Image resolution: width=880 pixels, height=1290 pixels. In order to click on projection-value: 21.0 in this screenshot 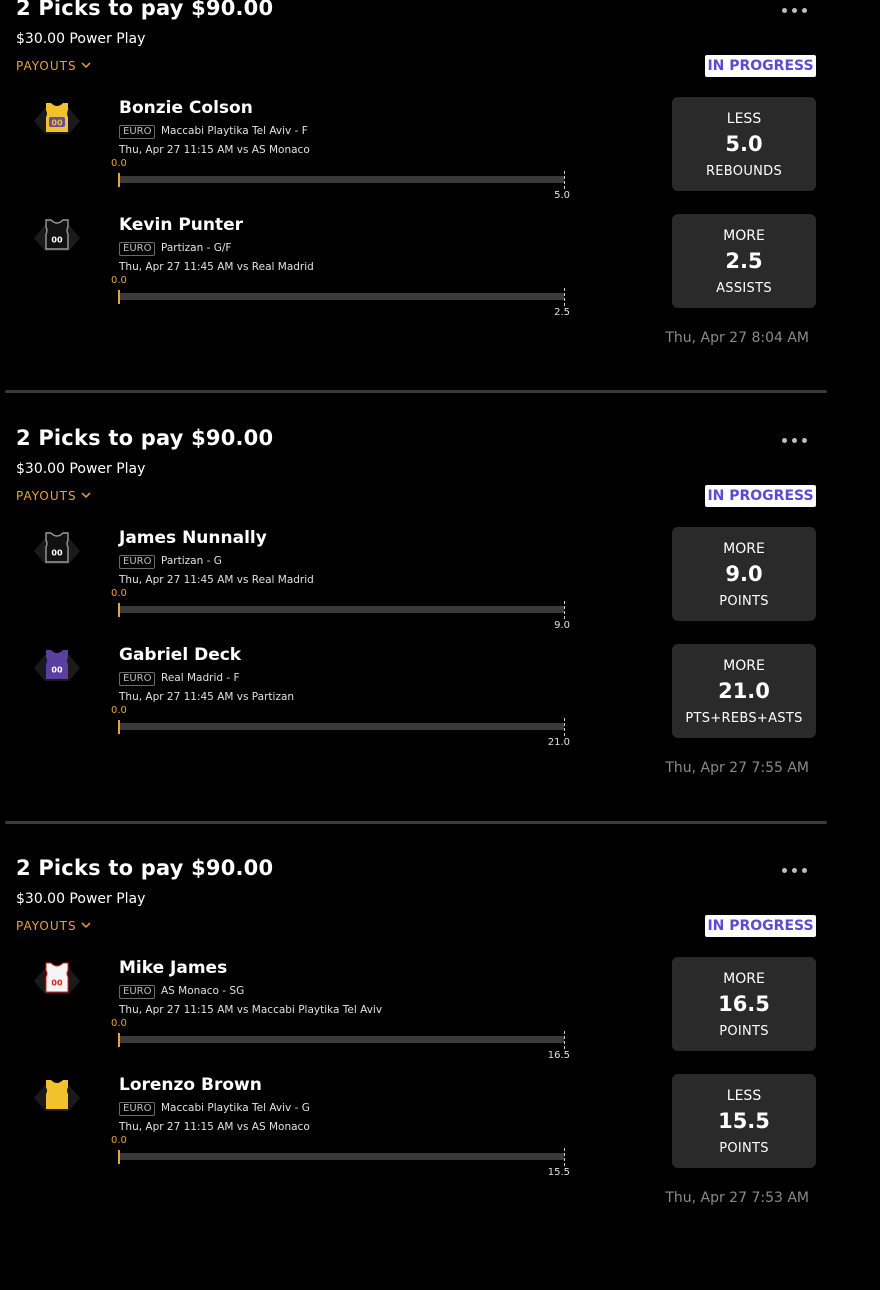, I will do `click(744, 691)`.